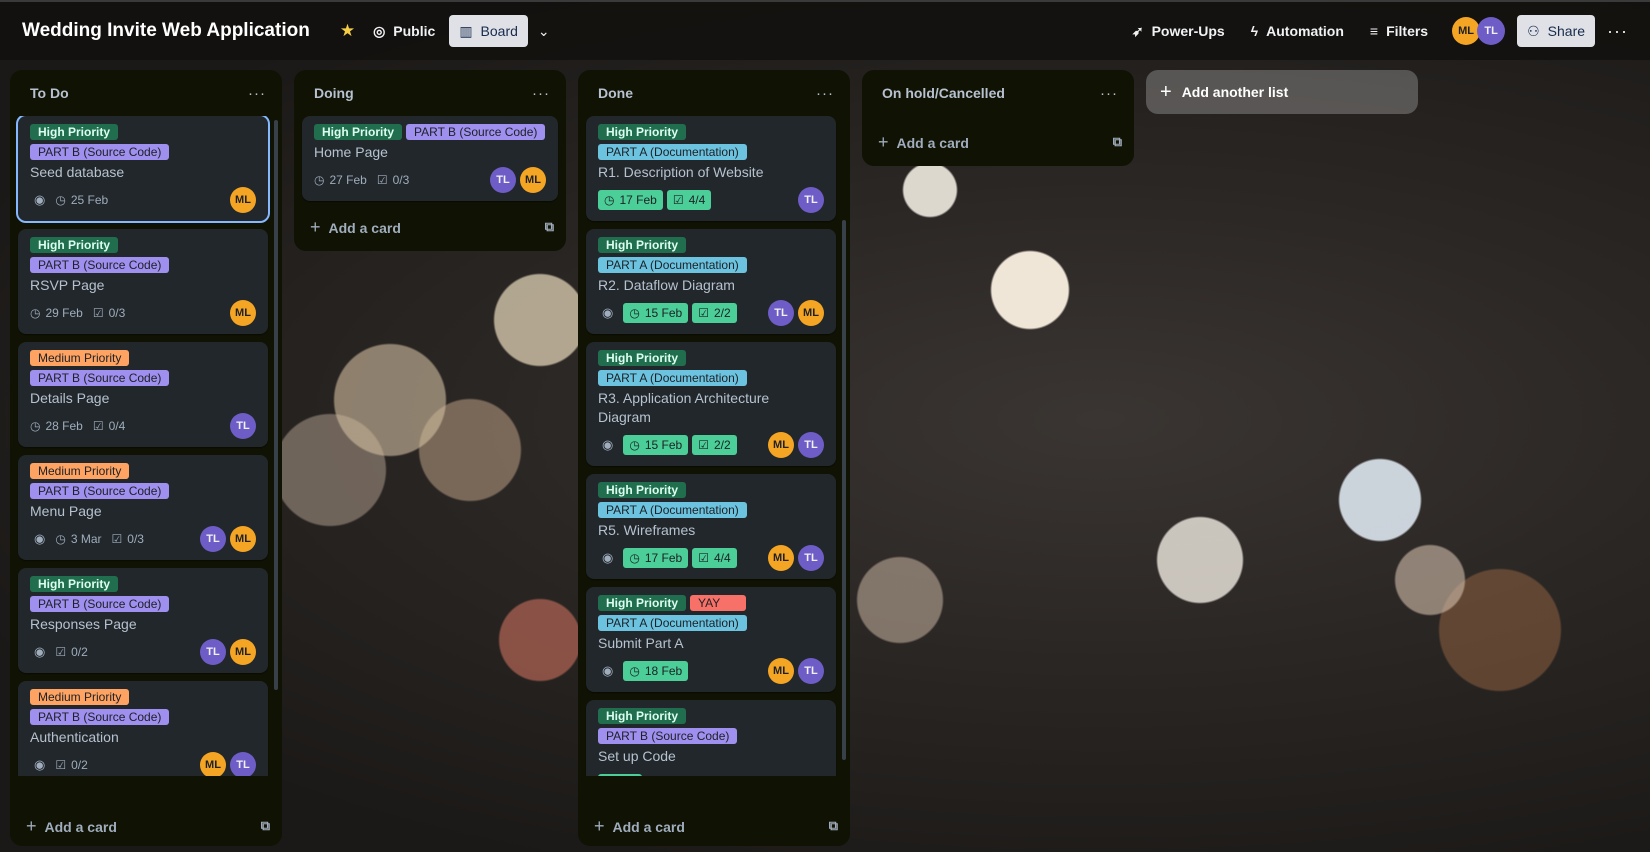  Describe the element at coordinates (1556, 31) in the screenshot. I see `share-button: ⚇ Share` at that location.